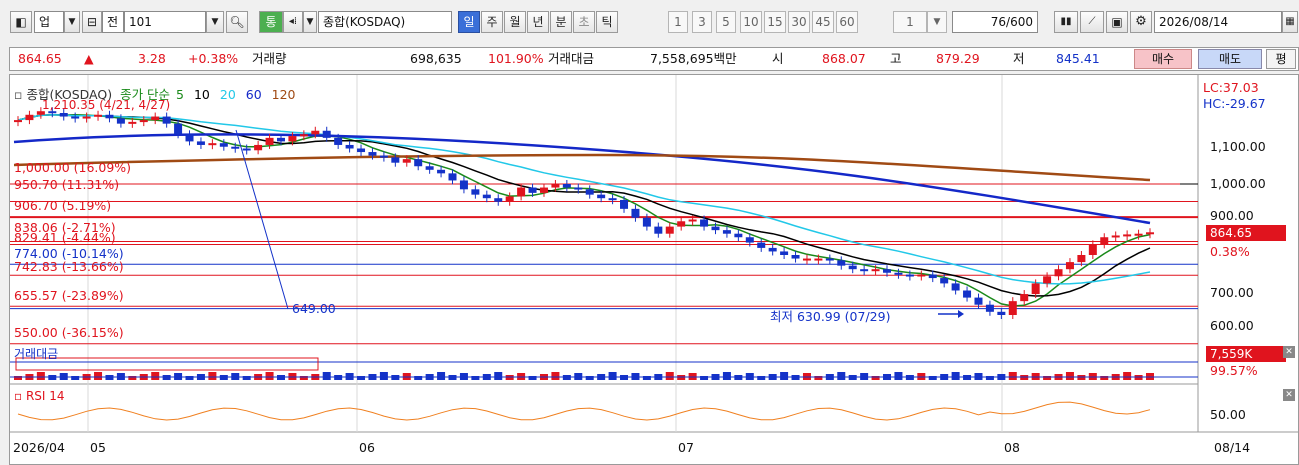  I want to click on current-pct: 0.38%, so click(1230, 251).